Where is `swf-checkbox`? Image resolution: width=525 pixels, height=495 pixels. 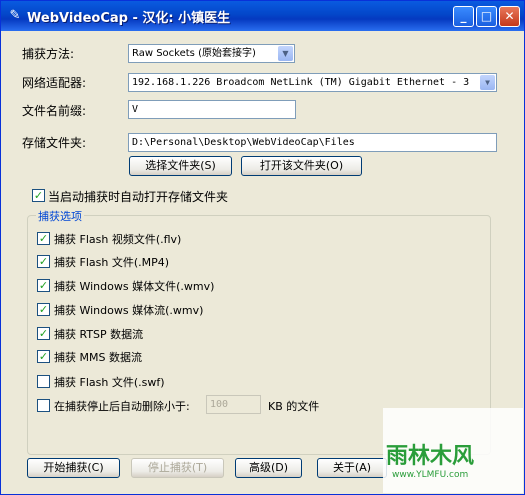
swf-checkbox is located at coordinates (43, 381).